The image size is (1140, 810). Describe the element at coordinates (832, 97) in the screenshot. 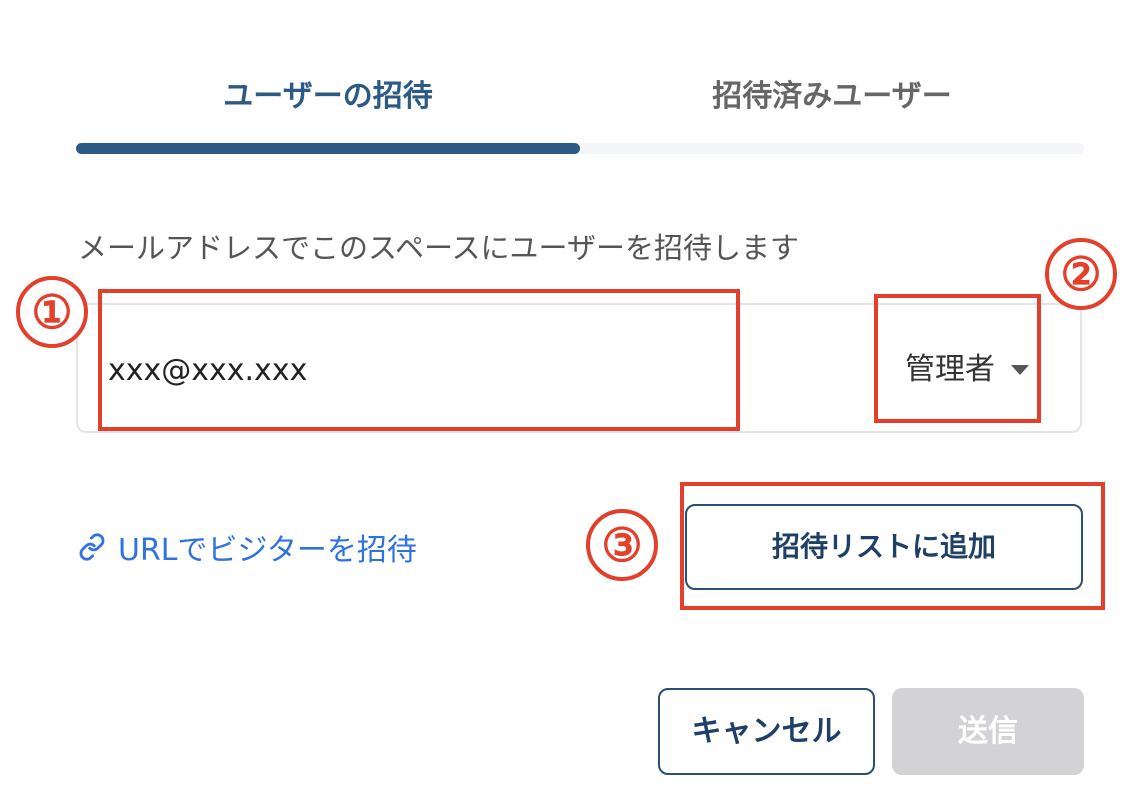

I see `tab-invited-users: 招待済みユーザー` at that location.